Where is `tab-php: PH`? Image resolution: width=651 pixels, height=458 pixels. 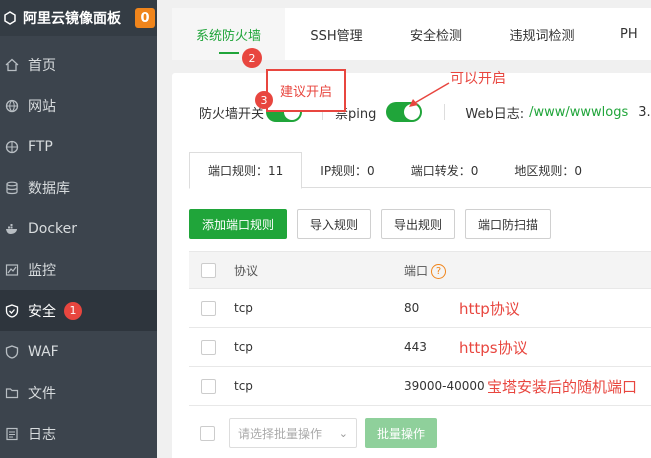 tab-php: PH is located at coordinates (625, 34).